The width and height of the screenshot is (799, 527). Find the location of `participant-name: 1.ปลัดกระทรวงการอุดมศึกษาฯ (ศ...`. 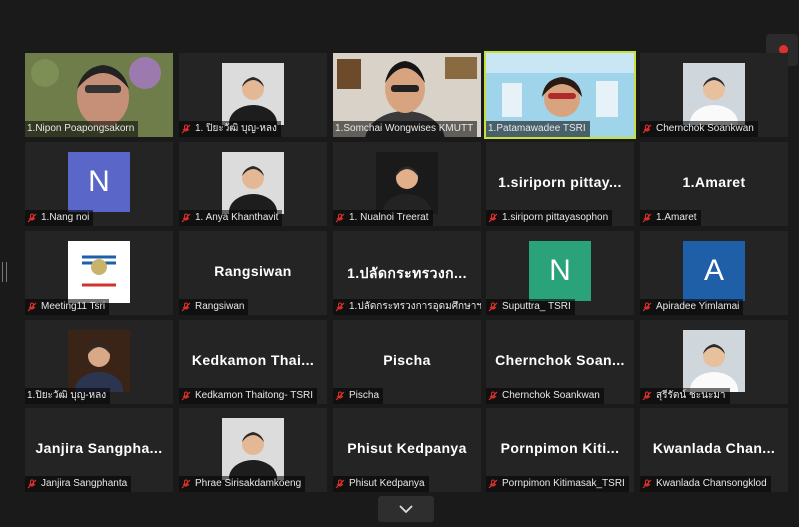

participant-name: 1.ปลัดกระทรวงการอุดมศึกษาฯ (ศ... is located at coordinates (415, 306).